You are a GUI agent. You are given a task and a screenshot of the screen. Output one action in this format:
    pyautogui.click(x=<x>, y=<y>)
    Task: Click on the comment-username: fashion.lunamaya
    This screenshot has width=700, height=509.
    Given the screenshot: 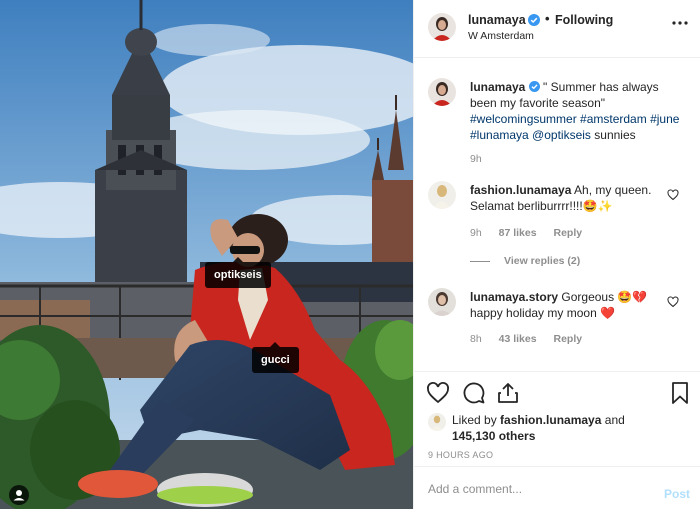 What is the action you would take?
    pyautogui.click(x=520, y=190)
    